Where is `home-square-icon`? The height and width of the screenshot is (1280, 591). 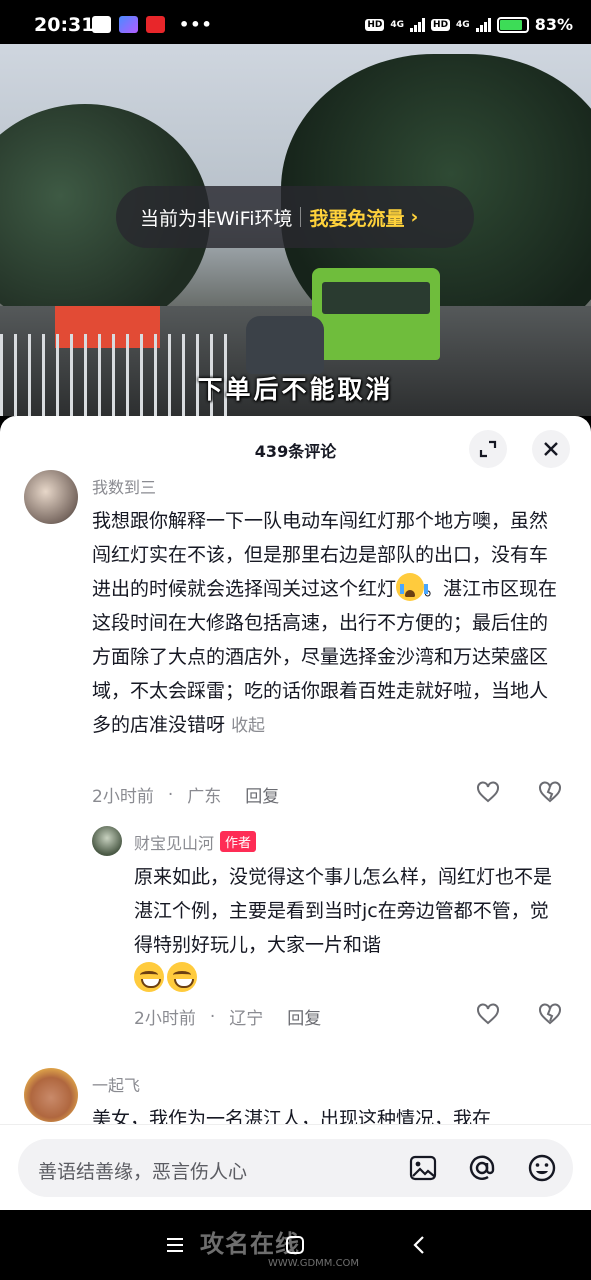
home-square-icon is located at coordinates (295, 1245).